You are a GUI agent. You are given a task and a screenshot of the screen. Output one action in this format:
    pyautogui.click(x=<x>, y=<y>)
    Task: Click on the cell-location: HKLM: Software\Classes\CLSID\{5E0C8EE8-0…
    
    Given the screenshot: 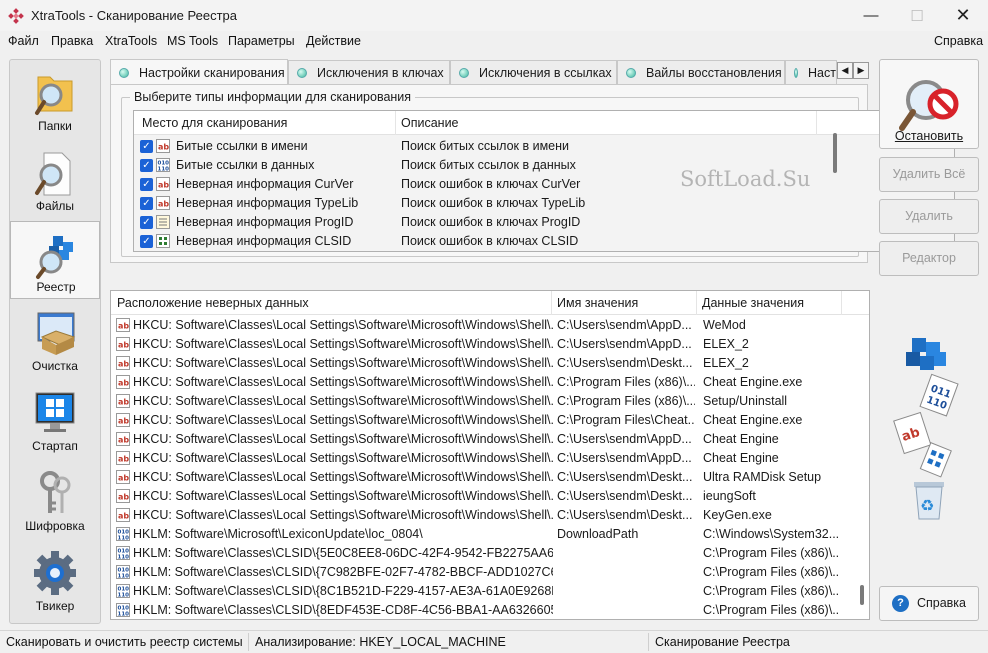 What is the action you would take?
    pyautogui.click(x=343, y=553)
    